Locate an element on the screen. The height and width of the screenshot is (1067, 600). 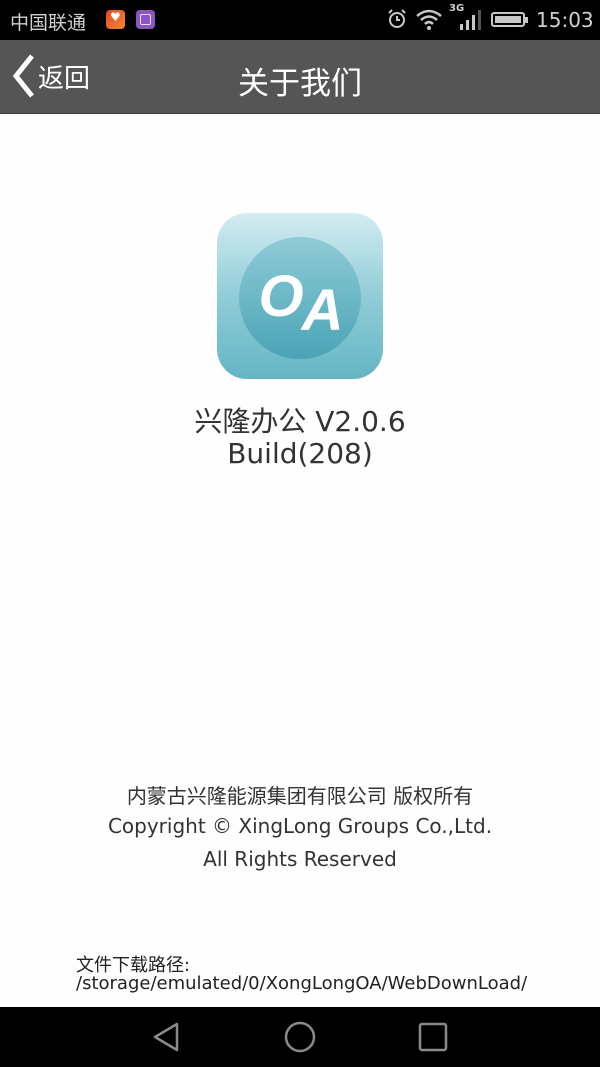
back-triangle-icon is located at coordinates (167, 1037).